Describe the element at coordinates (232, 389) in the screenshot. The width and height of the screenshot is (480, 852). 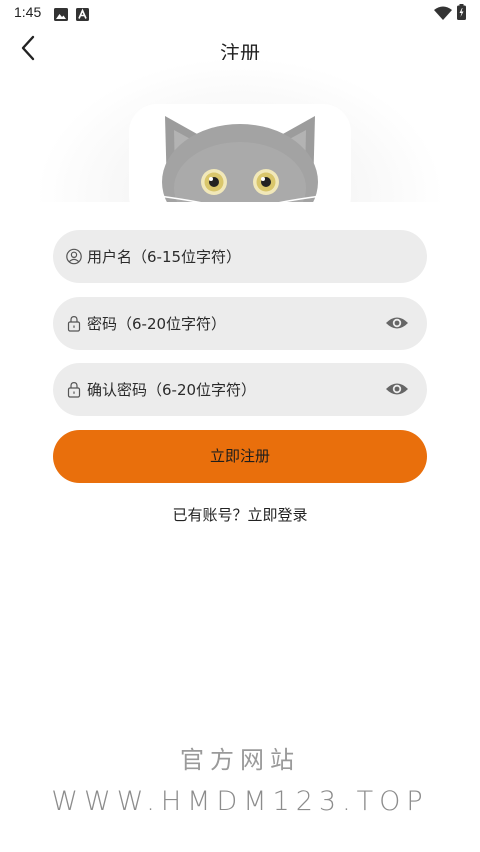
I see `confirm-password-input` at that location.